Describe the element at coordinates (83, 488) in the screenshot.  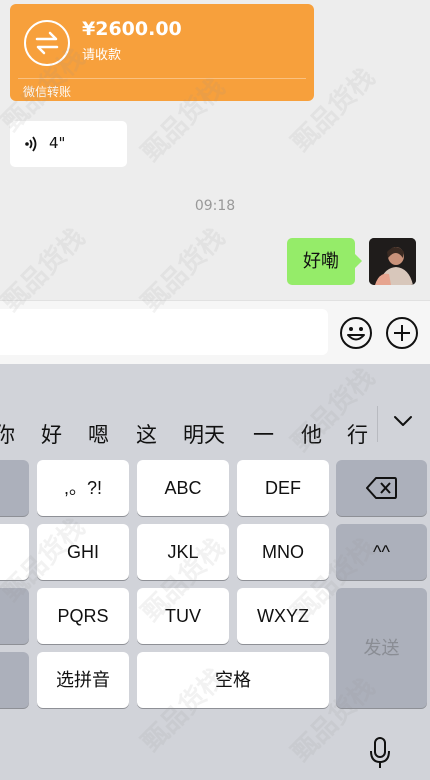
I see `punctuation-key: ,。?!` at that location.